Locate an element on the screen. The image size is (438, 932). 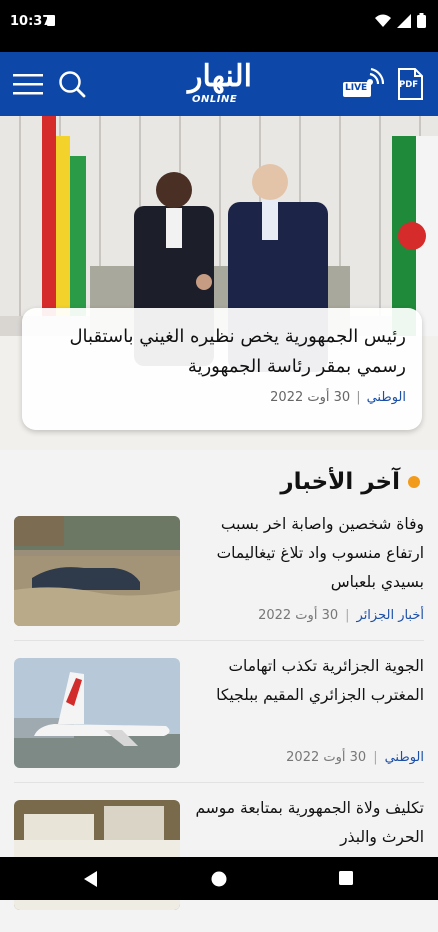
back-icon is located at coordinates (91, 879).